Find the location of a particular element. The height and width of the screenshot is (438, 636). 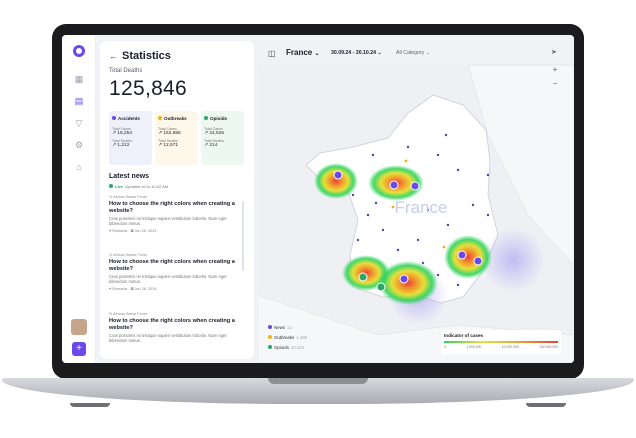

card-title: Accidents is located at coordinates (129, 118).